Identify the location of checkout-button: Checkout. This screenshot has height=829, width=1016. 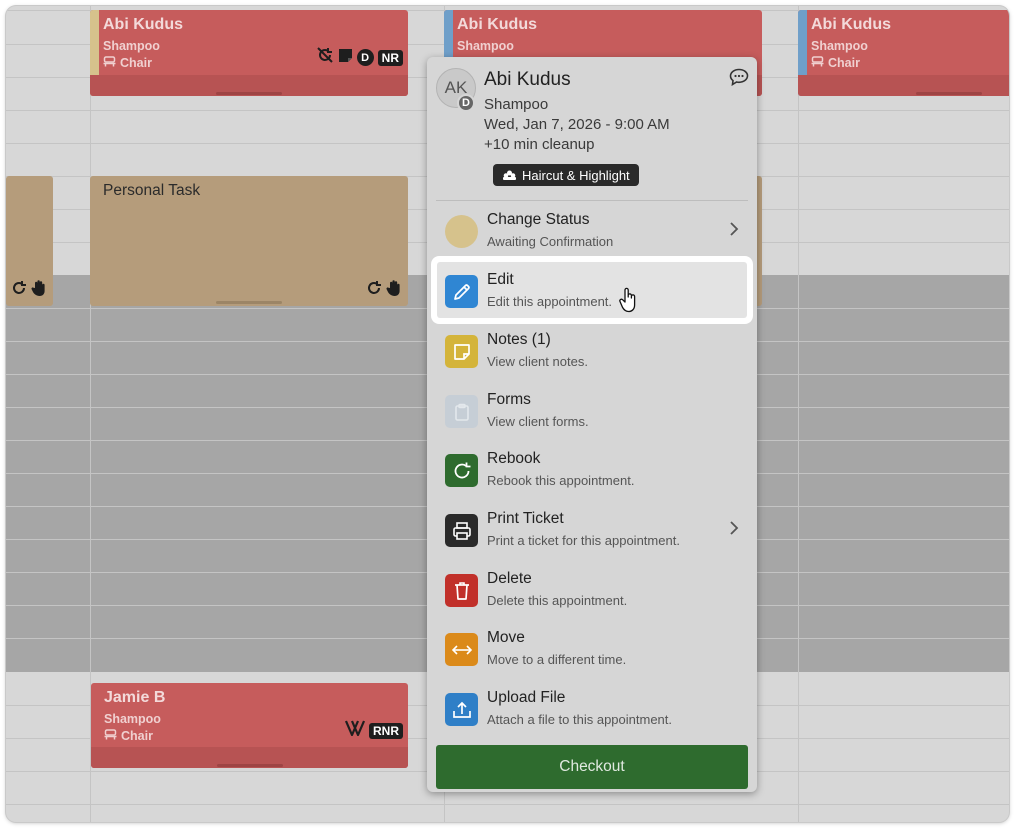
(592, 767).